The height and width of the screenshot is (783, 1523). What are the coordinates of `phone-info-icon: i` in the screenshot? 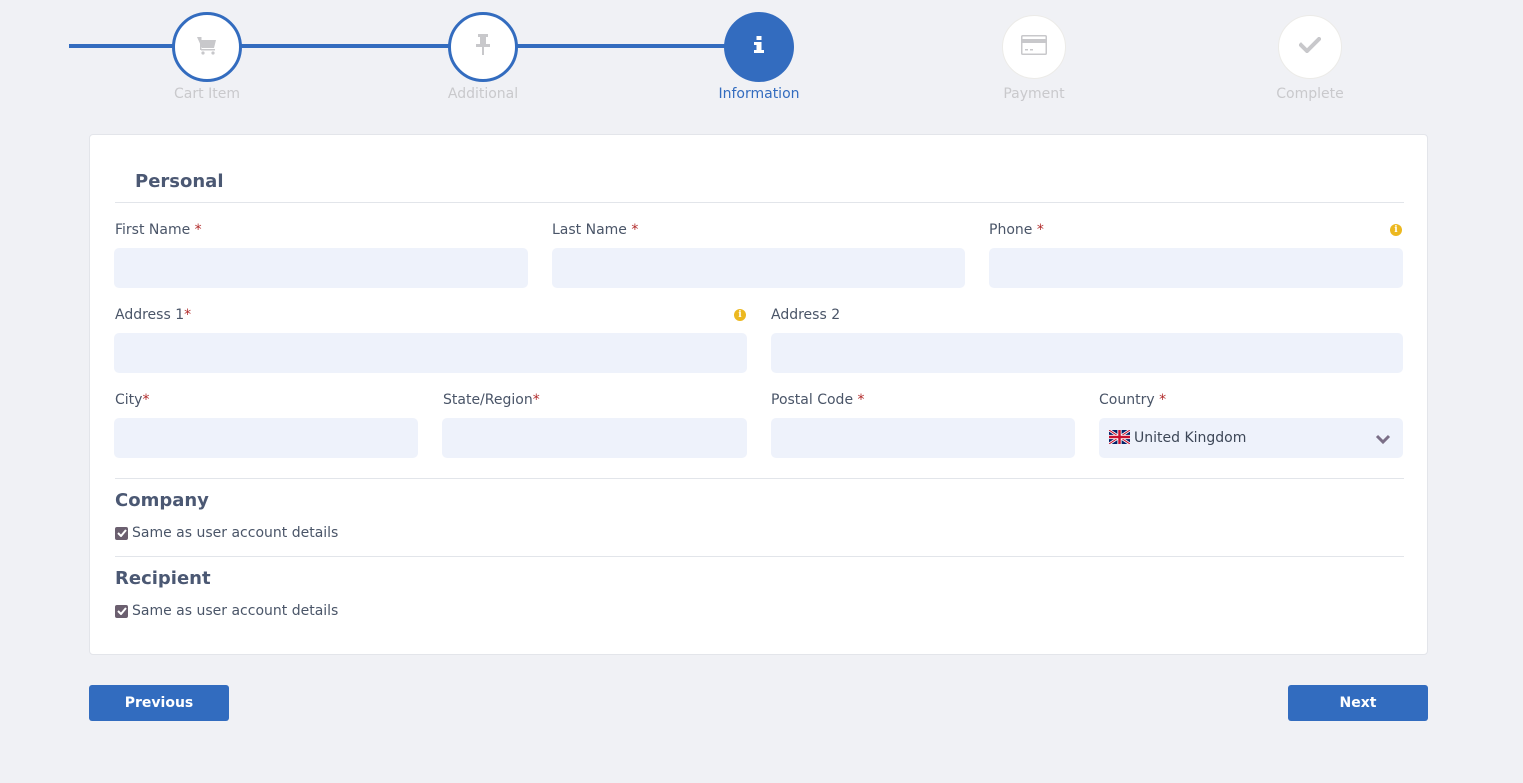 It's located at (1396, 230).